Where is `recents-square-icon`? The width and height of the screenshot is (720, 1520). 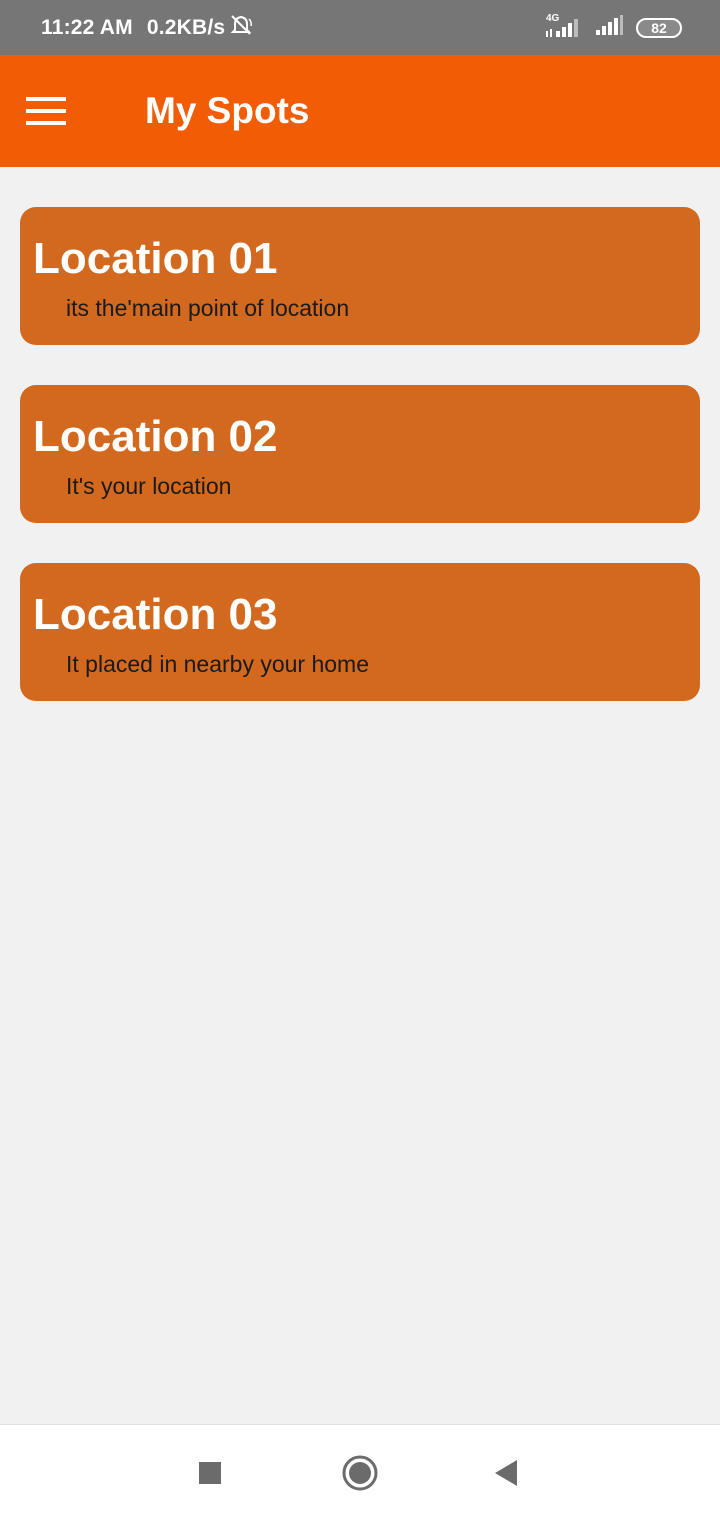
recents-square-icon is located at coordinates (210, 1472).